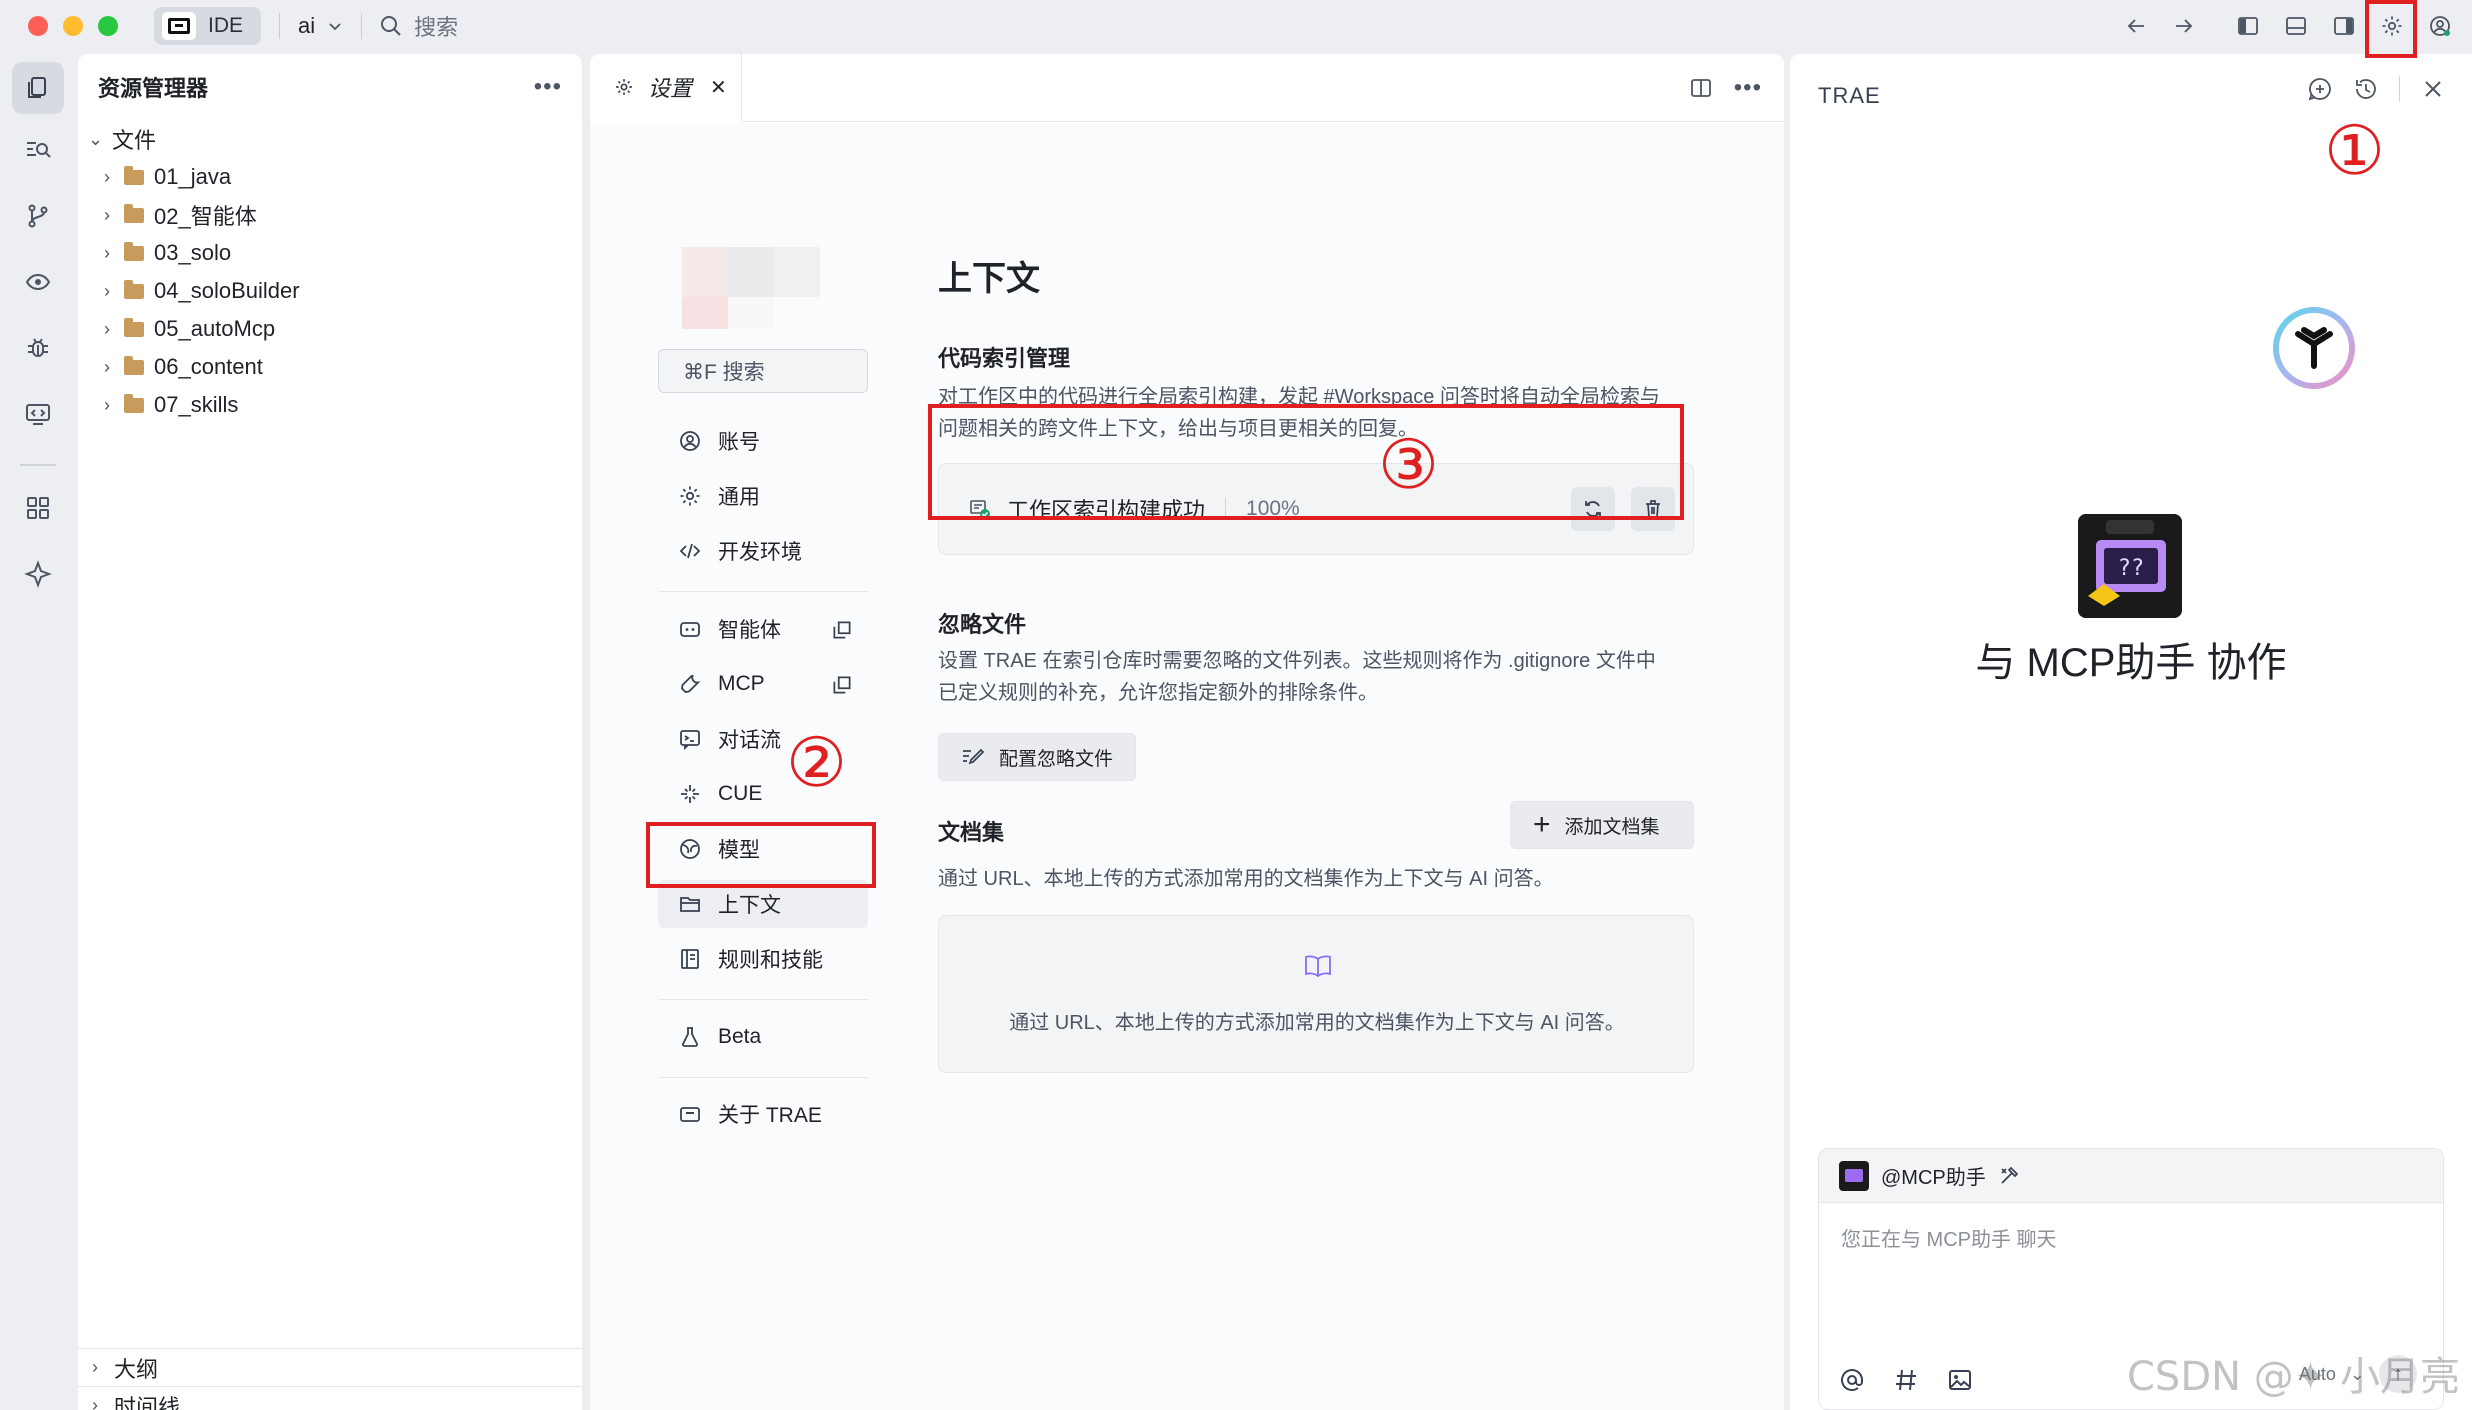 The image size is (2472, 1410). What do you see at coordinates (1933, 1178) in the screenshot?
I see `agent-mention-label: @MCP助手` at bounding box center [1933, 1178].